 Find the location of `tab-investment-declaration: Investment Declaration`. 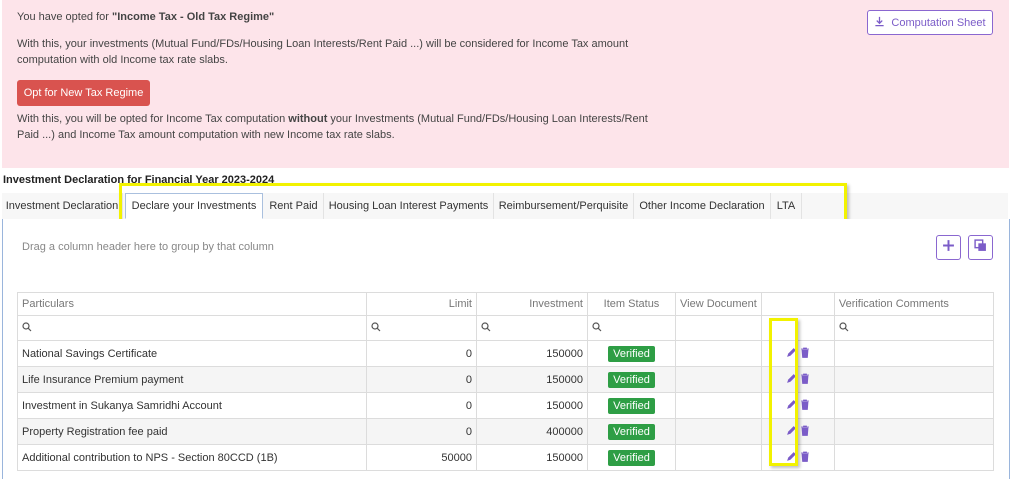

tab-investment-declaration: Investment Declaration is located at coordinates (62, 206).